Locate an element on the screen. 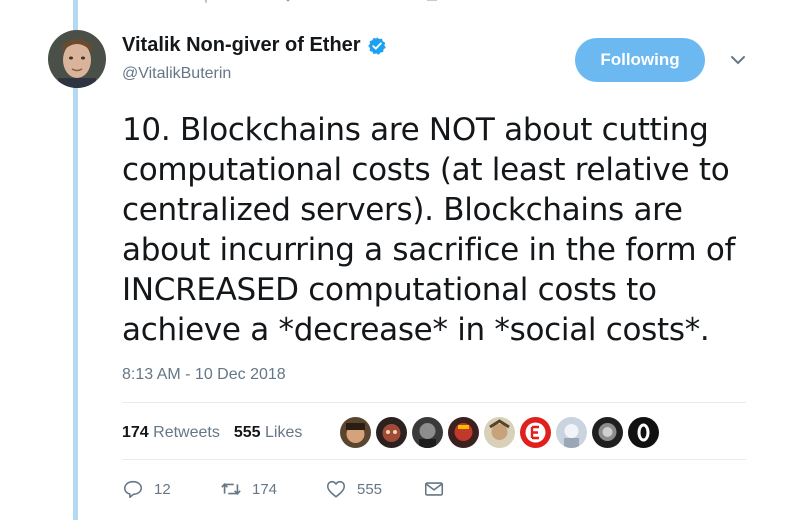 The height and width of the screenshot is (520, 800). liker-avatars is located at coordinates (499, 432).